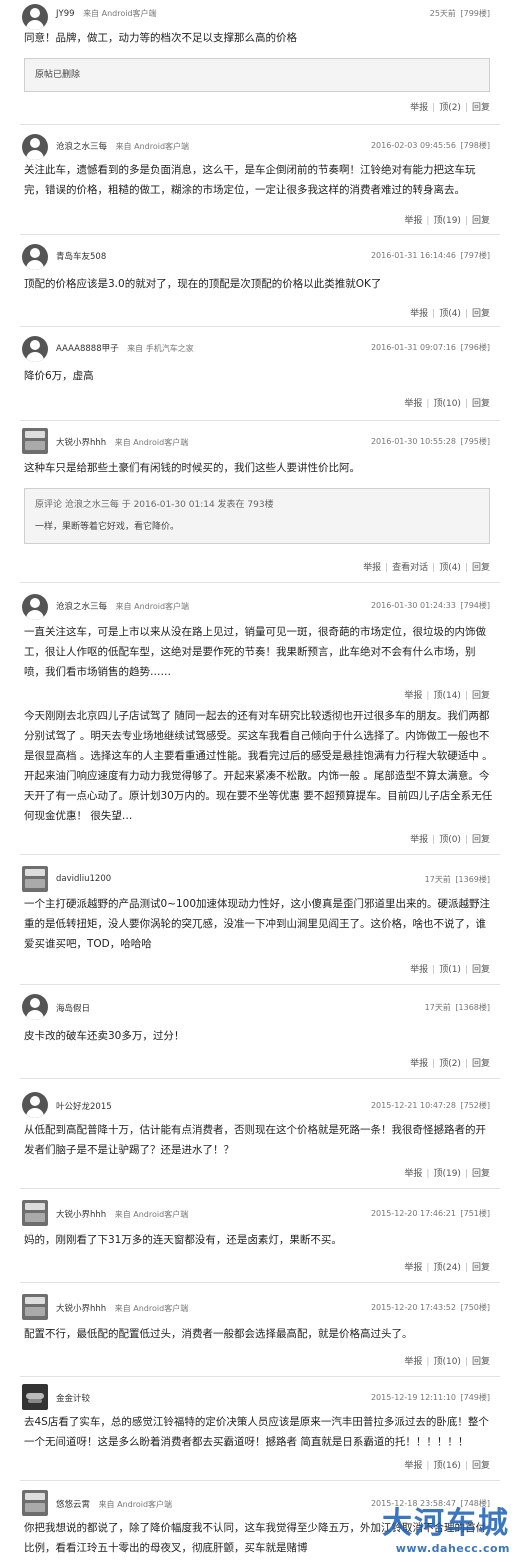 This screenshot has width=520, height=1563. I want to click on post-time: 2016-02-03 09:45:56 [798楼], so click(430, 145).